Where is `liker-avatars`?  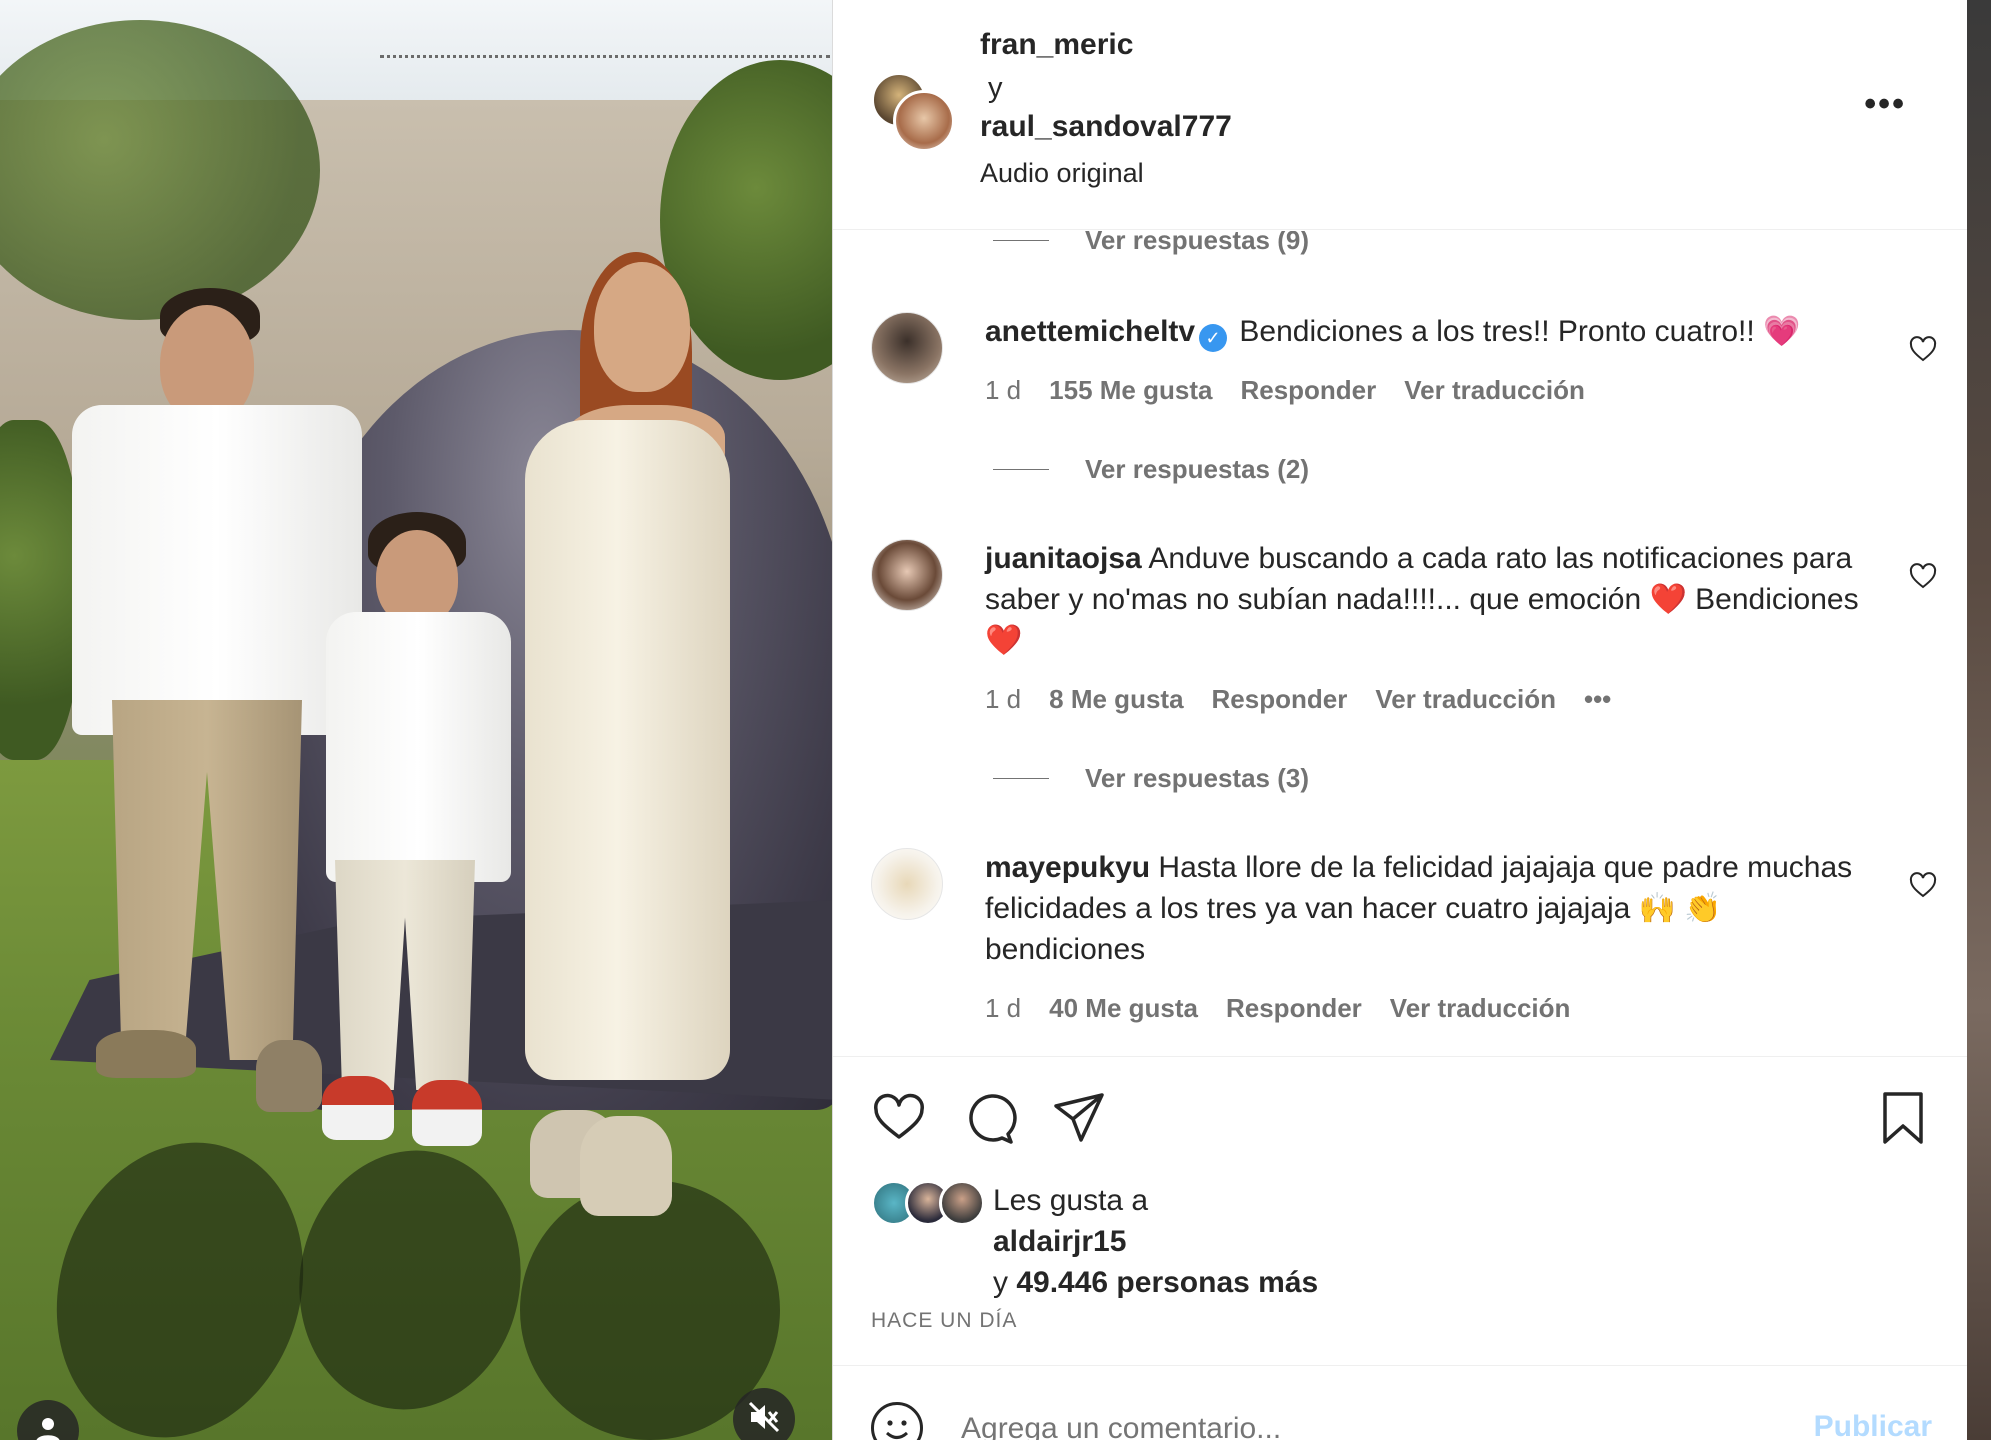
liker-avatars is located at coordinates (928, 1204).